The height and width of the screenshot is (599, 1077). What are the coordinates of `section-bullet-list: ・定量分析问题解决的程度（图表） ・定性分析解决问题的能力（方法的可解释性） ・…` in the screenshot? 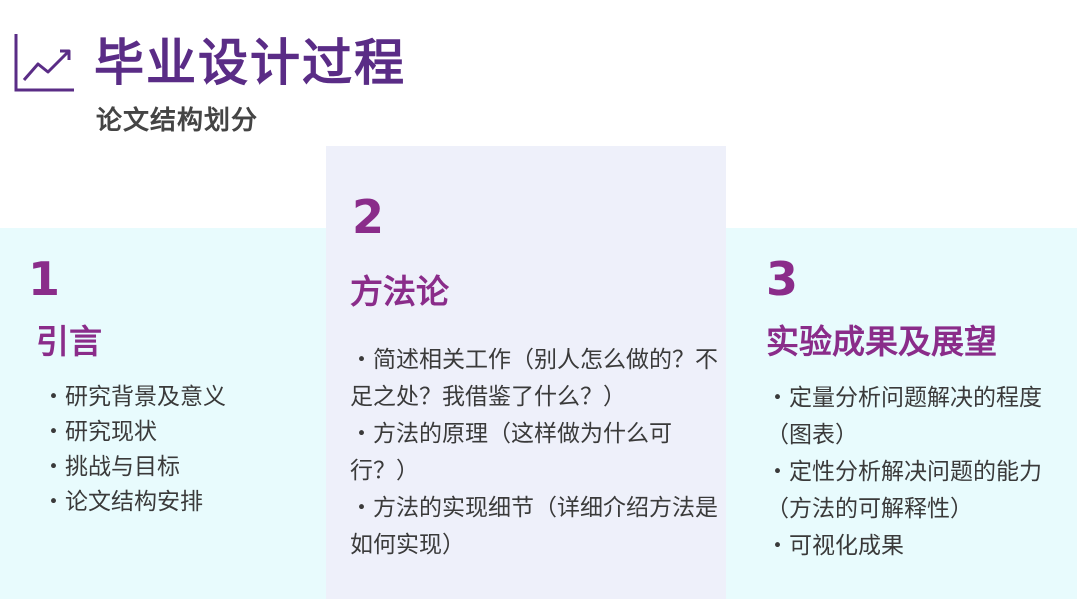 It's located at (916, 472).